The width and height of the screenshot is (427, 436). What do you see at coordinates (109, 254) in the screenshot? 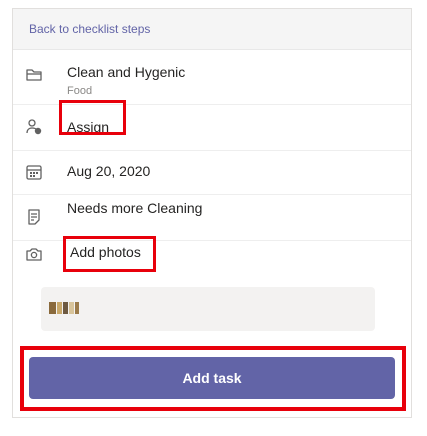
I see `add-photos-highlight` at bounding box center [109, 254].